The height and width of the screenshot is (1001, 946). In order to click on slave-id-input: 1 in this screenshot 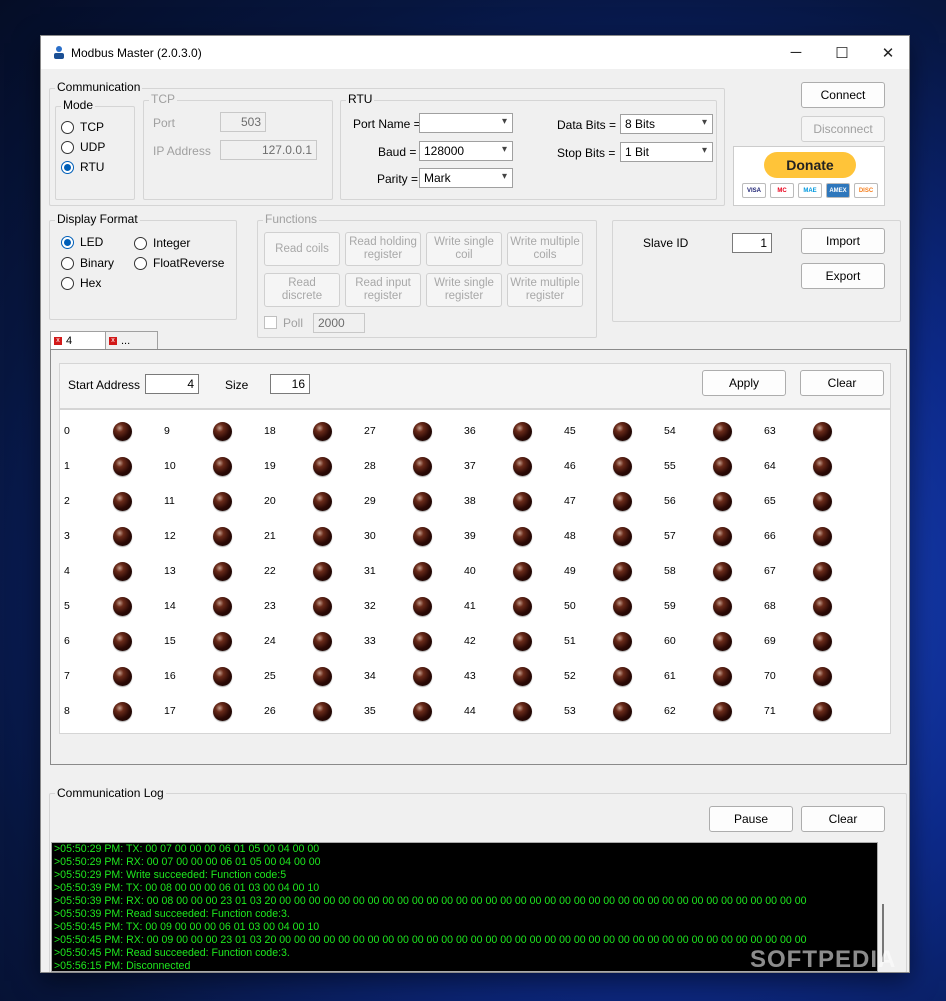, I will do `click(752, 243)`.